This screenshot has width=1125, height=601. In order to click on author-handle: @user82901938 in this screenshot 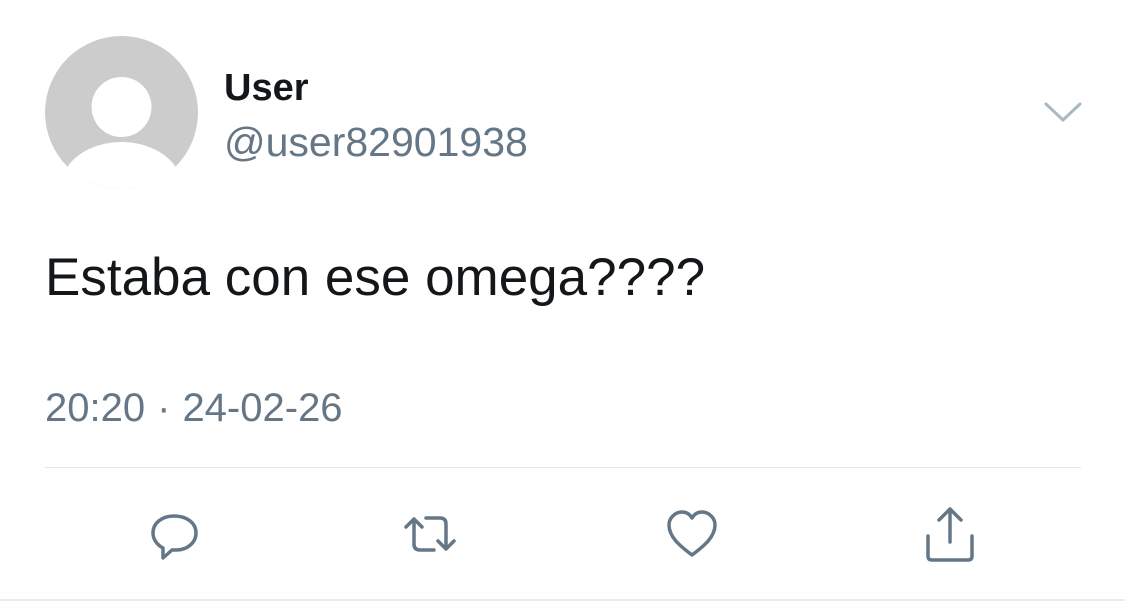, I will do `click(376, 142)`.